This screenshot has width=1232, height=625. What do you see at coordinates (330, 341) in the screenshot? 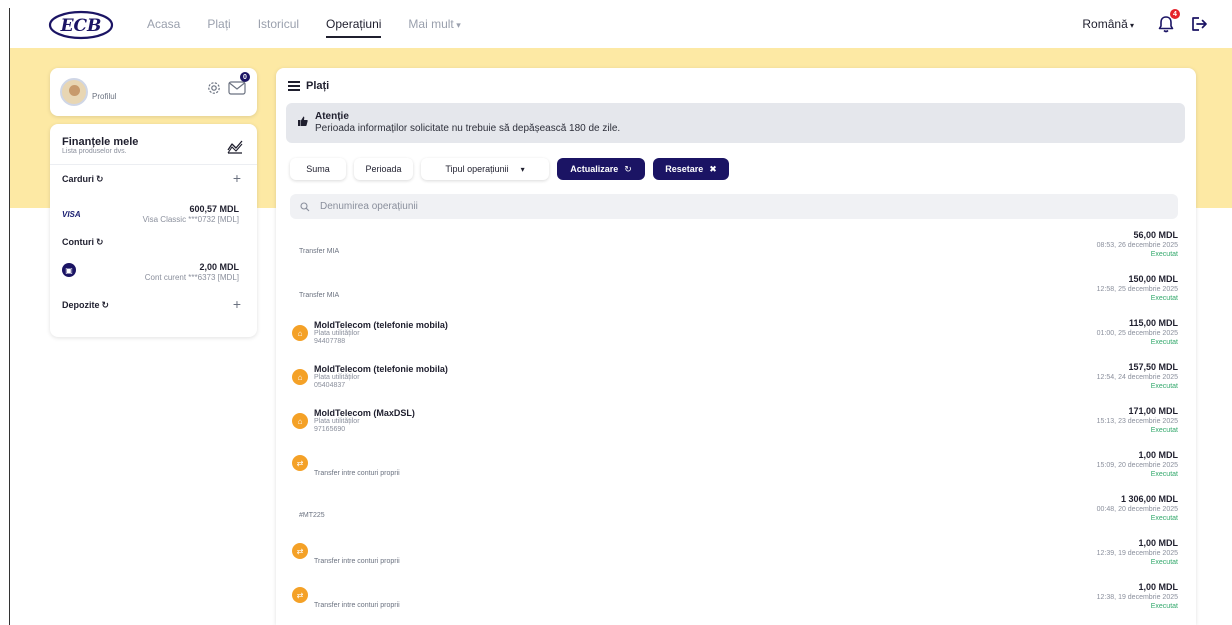
I see `transaction-code: 94407788` at bounding box center [330, 341].